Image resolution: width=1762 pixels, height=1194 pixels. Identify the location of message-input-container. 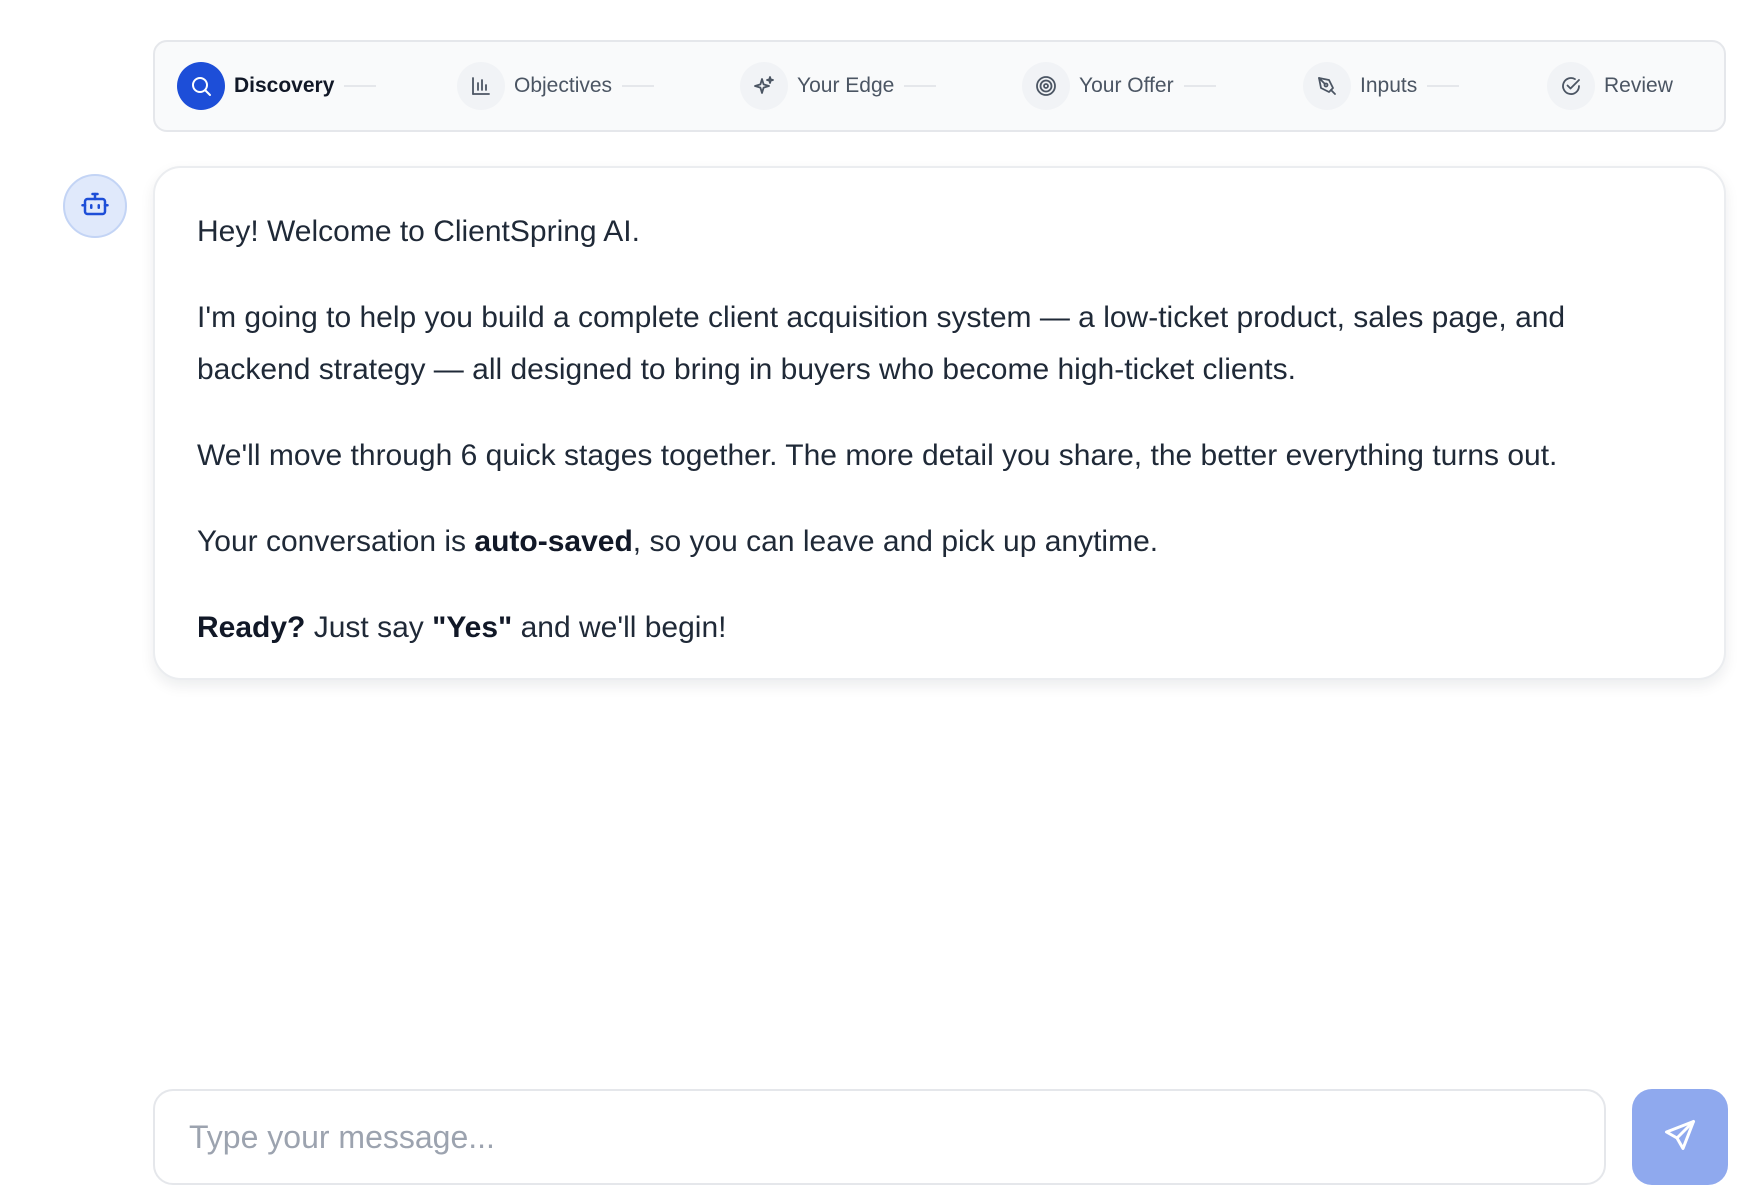
(879, 1137).